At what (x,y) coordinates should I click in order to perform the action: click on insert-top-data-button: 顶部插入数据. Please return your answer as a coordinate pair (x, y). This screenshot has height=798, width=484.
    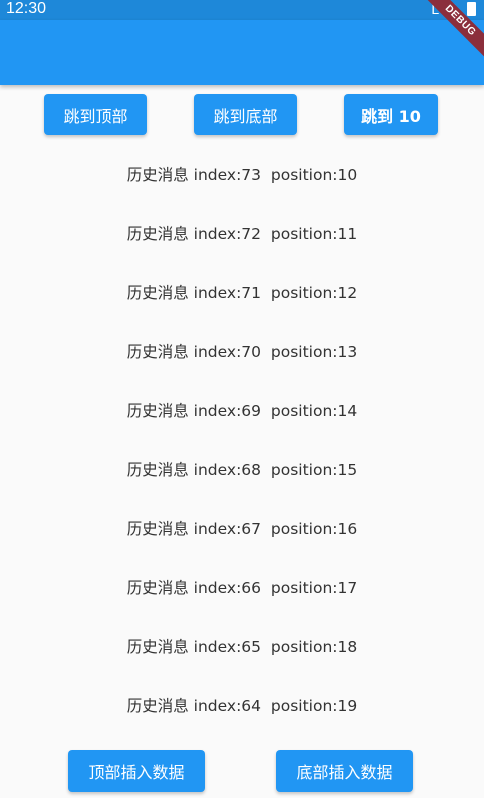
    Looking at the image, I should click on (136, 771).